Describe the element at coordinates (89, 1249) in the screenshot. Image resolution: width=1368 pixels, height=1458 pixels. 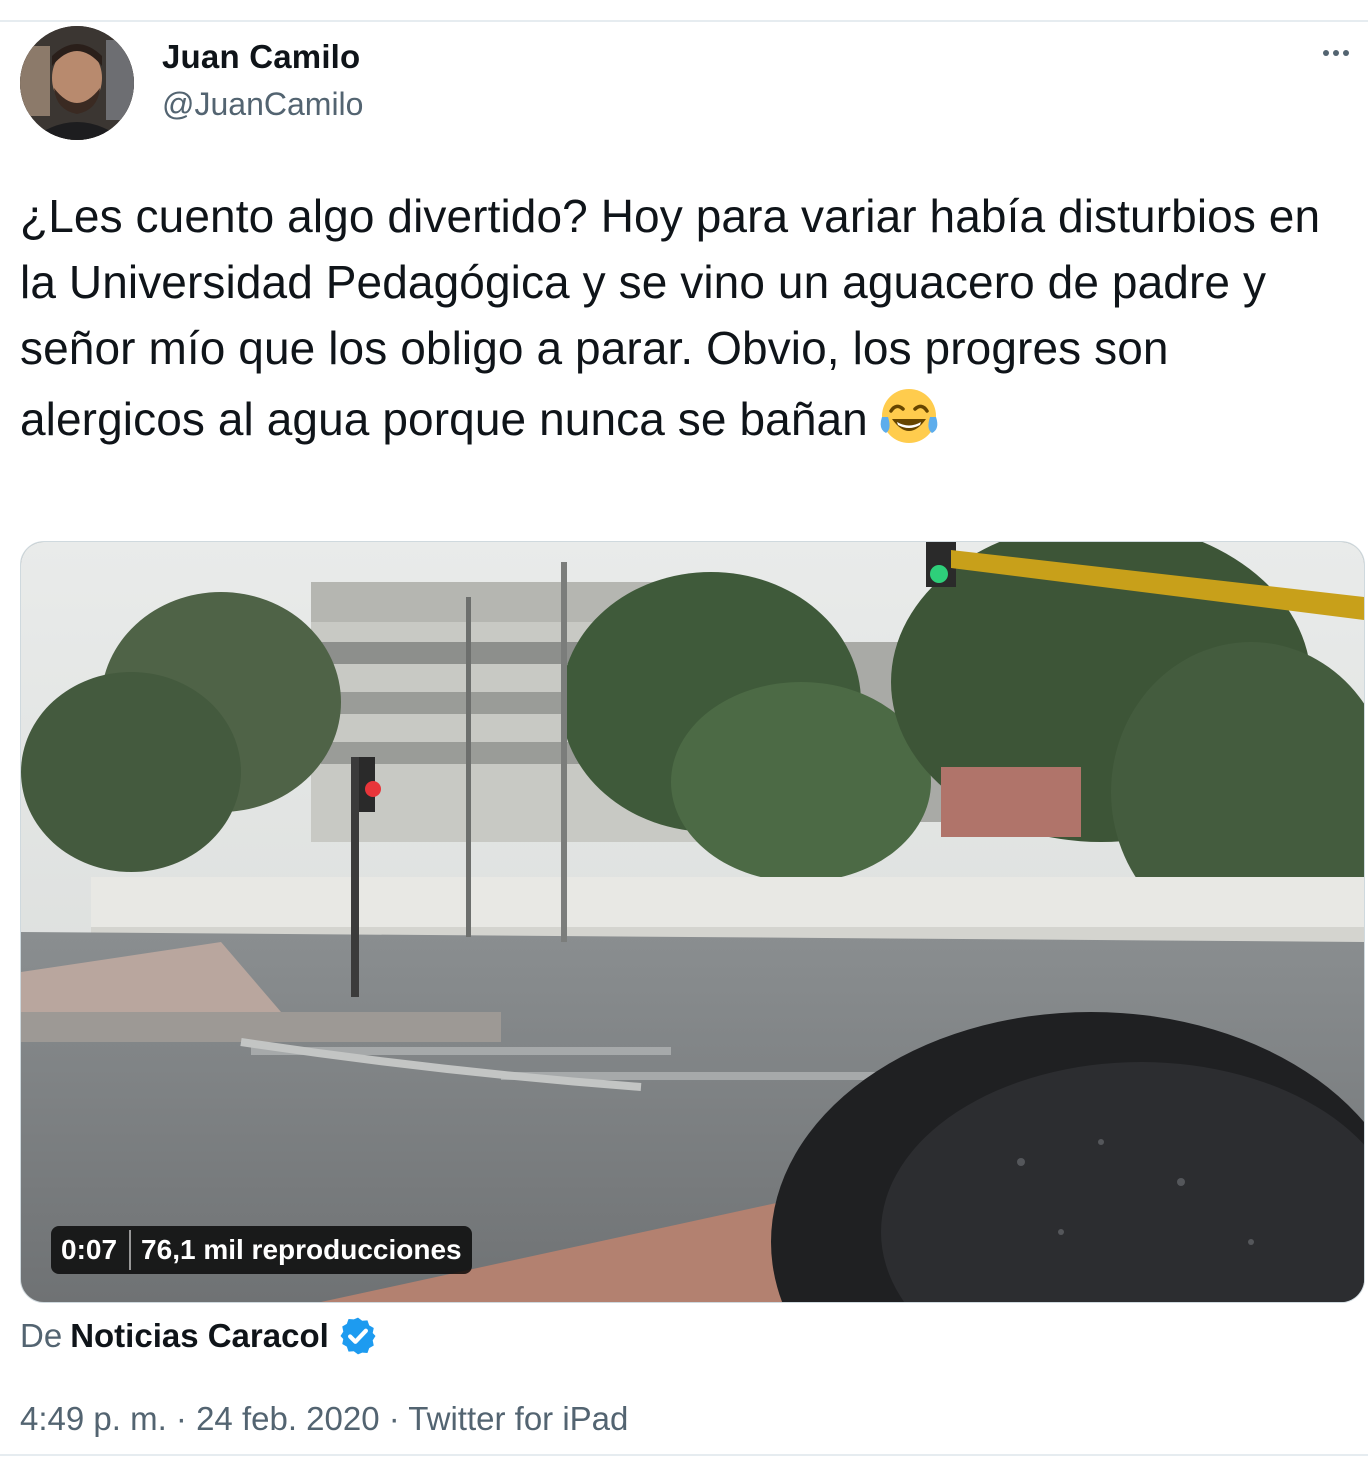
I see `video-duration: 0:07` at that location.